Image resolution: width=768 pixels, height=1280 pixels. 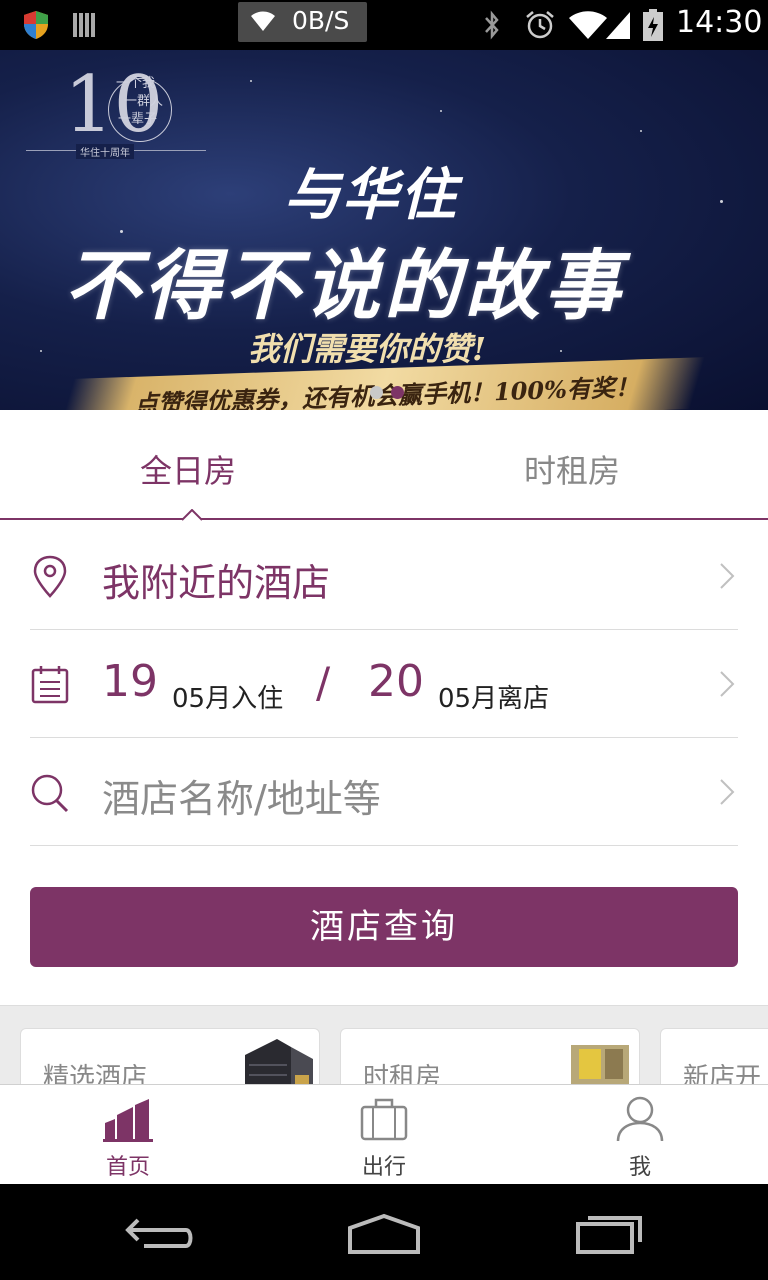 What do you see at coordinates (228, 699) in the screenshot?
I see `checkin-label: 05月入住` at bounding box center [228, 699].